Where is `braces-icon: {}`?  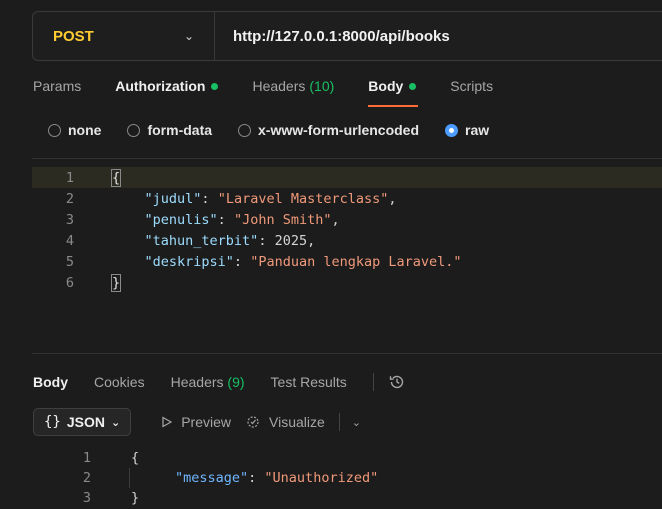 braces-icon: {} is located at coordinates (52, 422).